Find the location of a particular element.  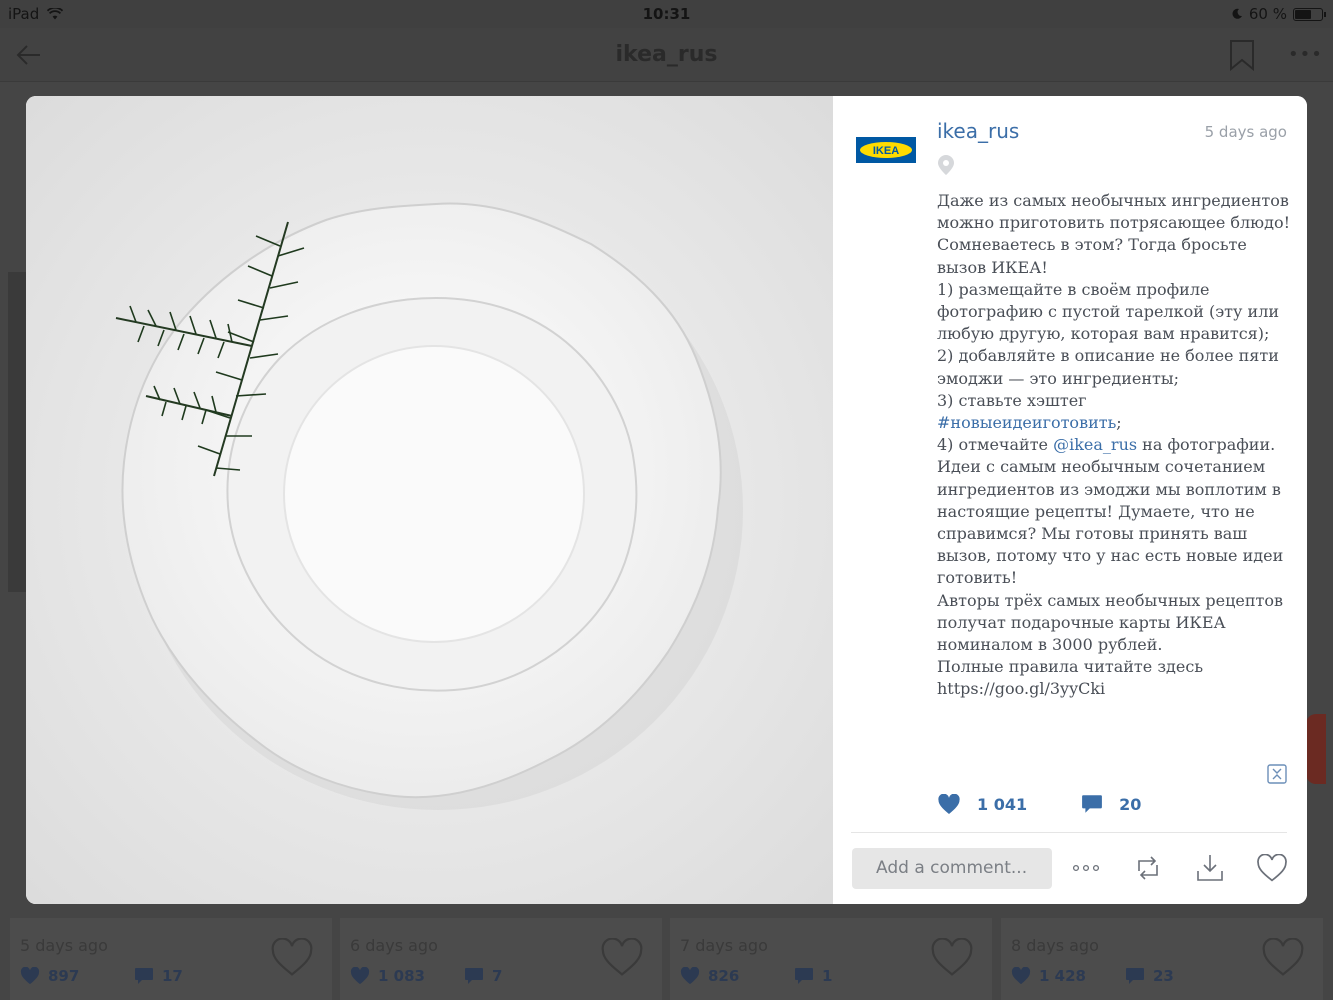

repost-icon is located at coordinates (1148, 868).